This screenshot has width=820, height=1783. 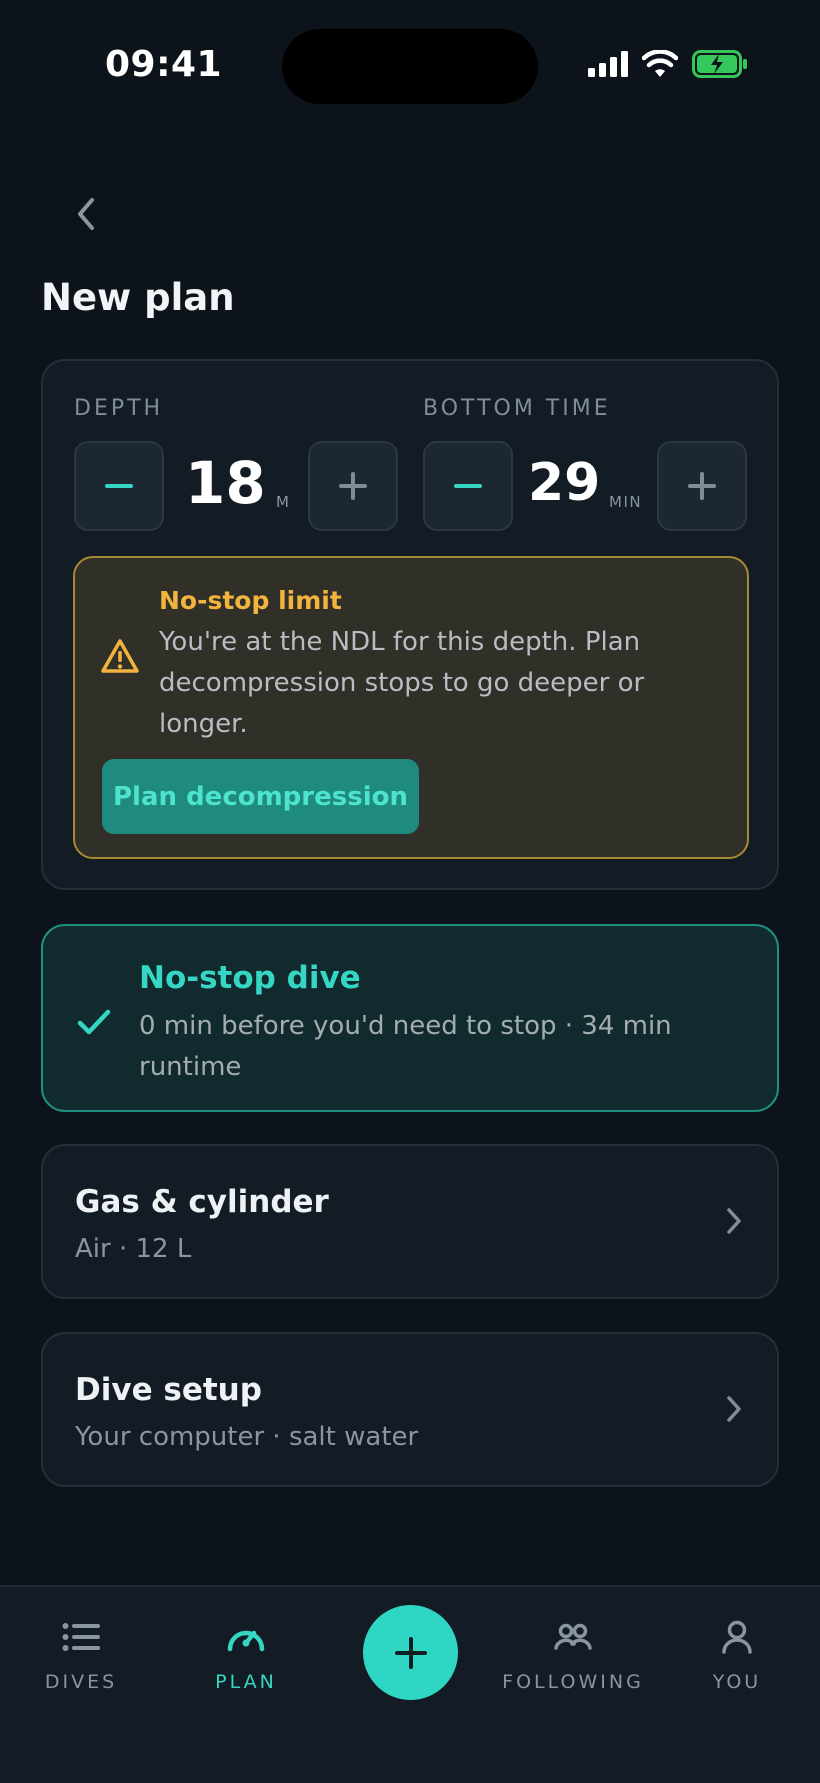 I want to click on tab-dives: DIVES, so click(x=81, y=1662).